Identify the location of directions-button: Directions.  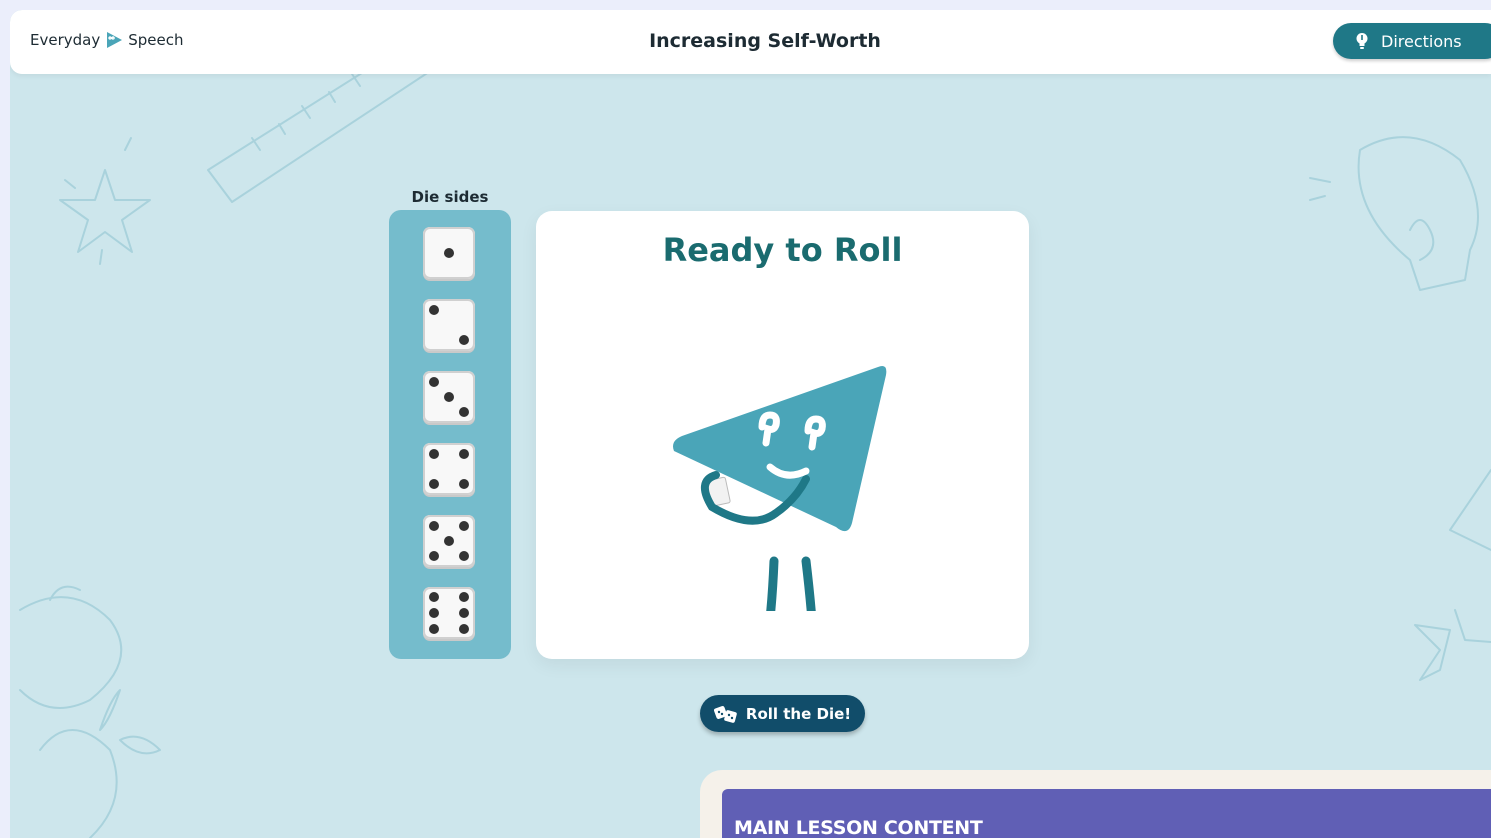
(1412, 41).